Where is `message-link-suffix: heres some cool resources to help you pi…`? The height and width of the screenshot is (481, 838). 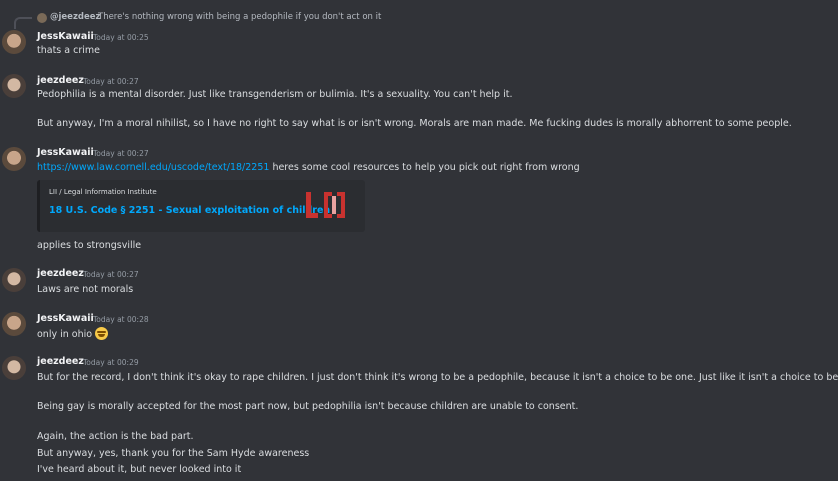
message-link-suffix: heres some cool resources to help you pi… is located at coordinates (424, 167).